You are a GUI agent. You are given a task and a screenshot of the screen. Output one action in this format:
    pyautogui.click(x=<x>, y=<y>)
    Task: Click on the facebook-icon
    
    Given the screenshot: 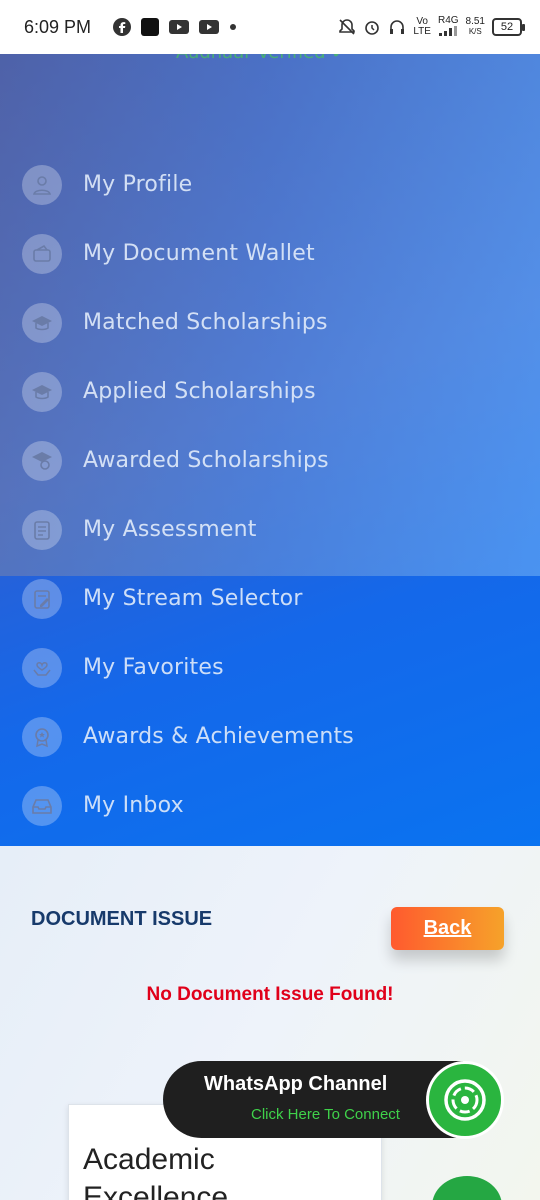 What is the action you would take?
    pyautogui.click(x=122, y=27)
    